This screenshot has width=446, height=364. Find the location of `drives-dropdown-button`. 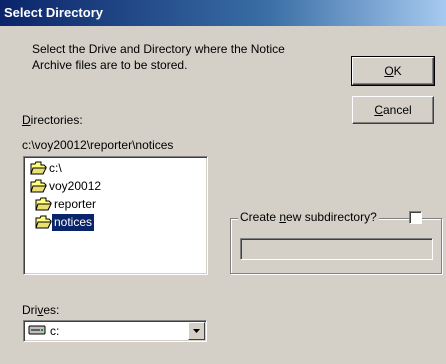

drives-dropdown-button is located at coordinates (196, 331).